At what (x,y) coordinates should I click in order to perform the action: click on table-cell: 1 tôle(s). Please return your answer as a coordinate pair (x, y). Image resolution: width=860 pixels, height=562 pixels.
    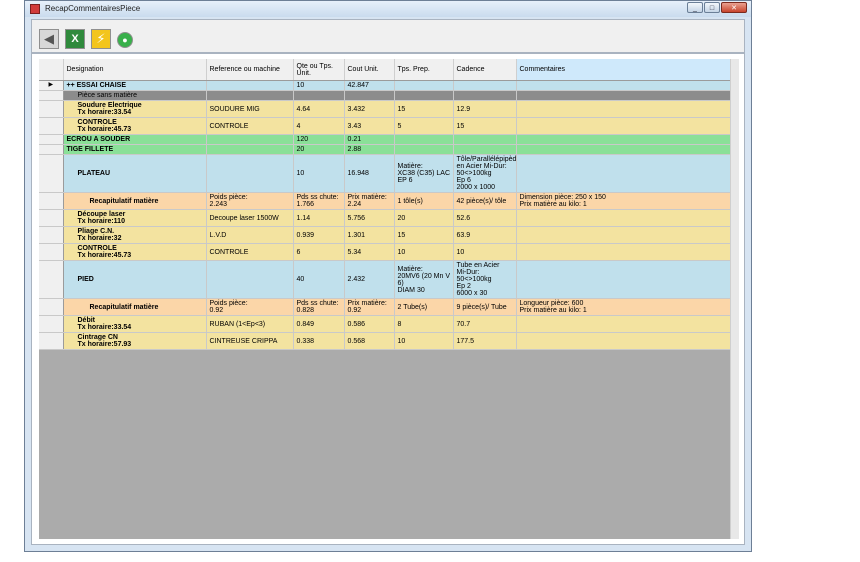
    Looking at the image, I should click on (424, 201).